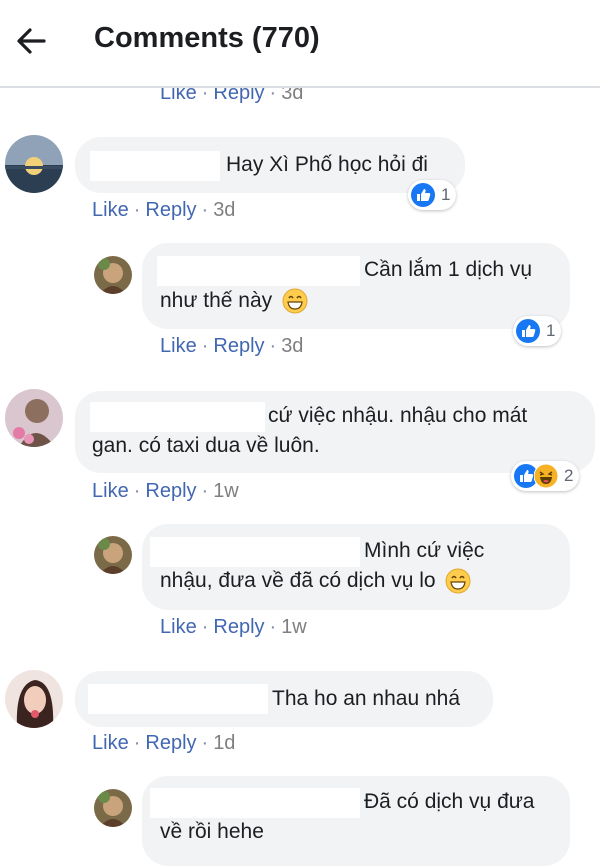  What do you see at coordinates (207, 38) in the screenshot?
I see `page-title: Comments (770)` at bounding box center [207, 38].